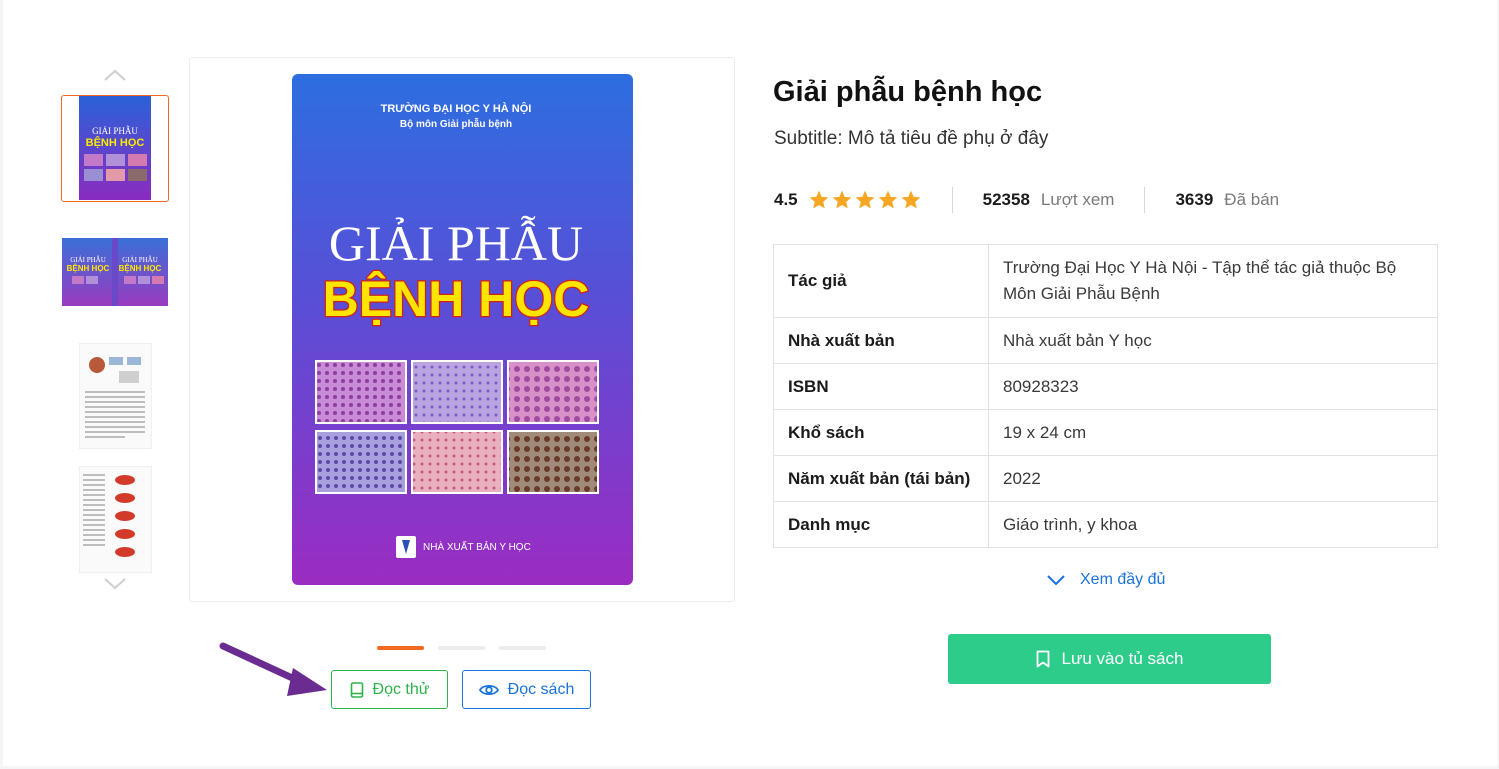 This screenshot has height=769, width=1499. What do you see at coordinates (541, 689) in the screenshot?
I see `read-book-label: Đọc sách` at bounding box center [541, 689].